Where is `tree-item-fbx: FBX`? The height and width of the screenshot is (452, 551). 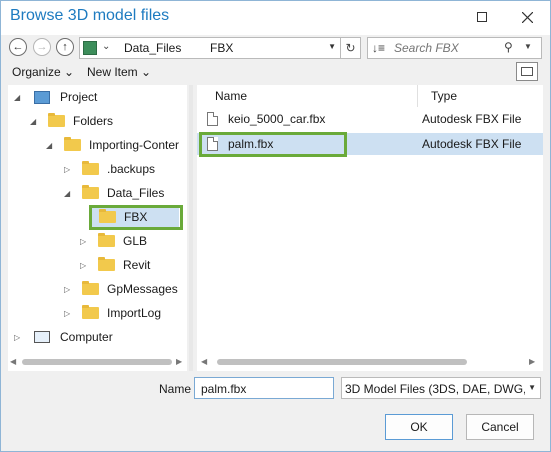
tree-item-fbx: FBX is located at coordinates (135, 217).